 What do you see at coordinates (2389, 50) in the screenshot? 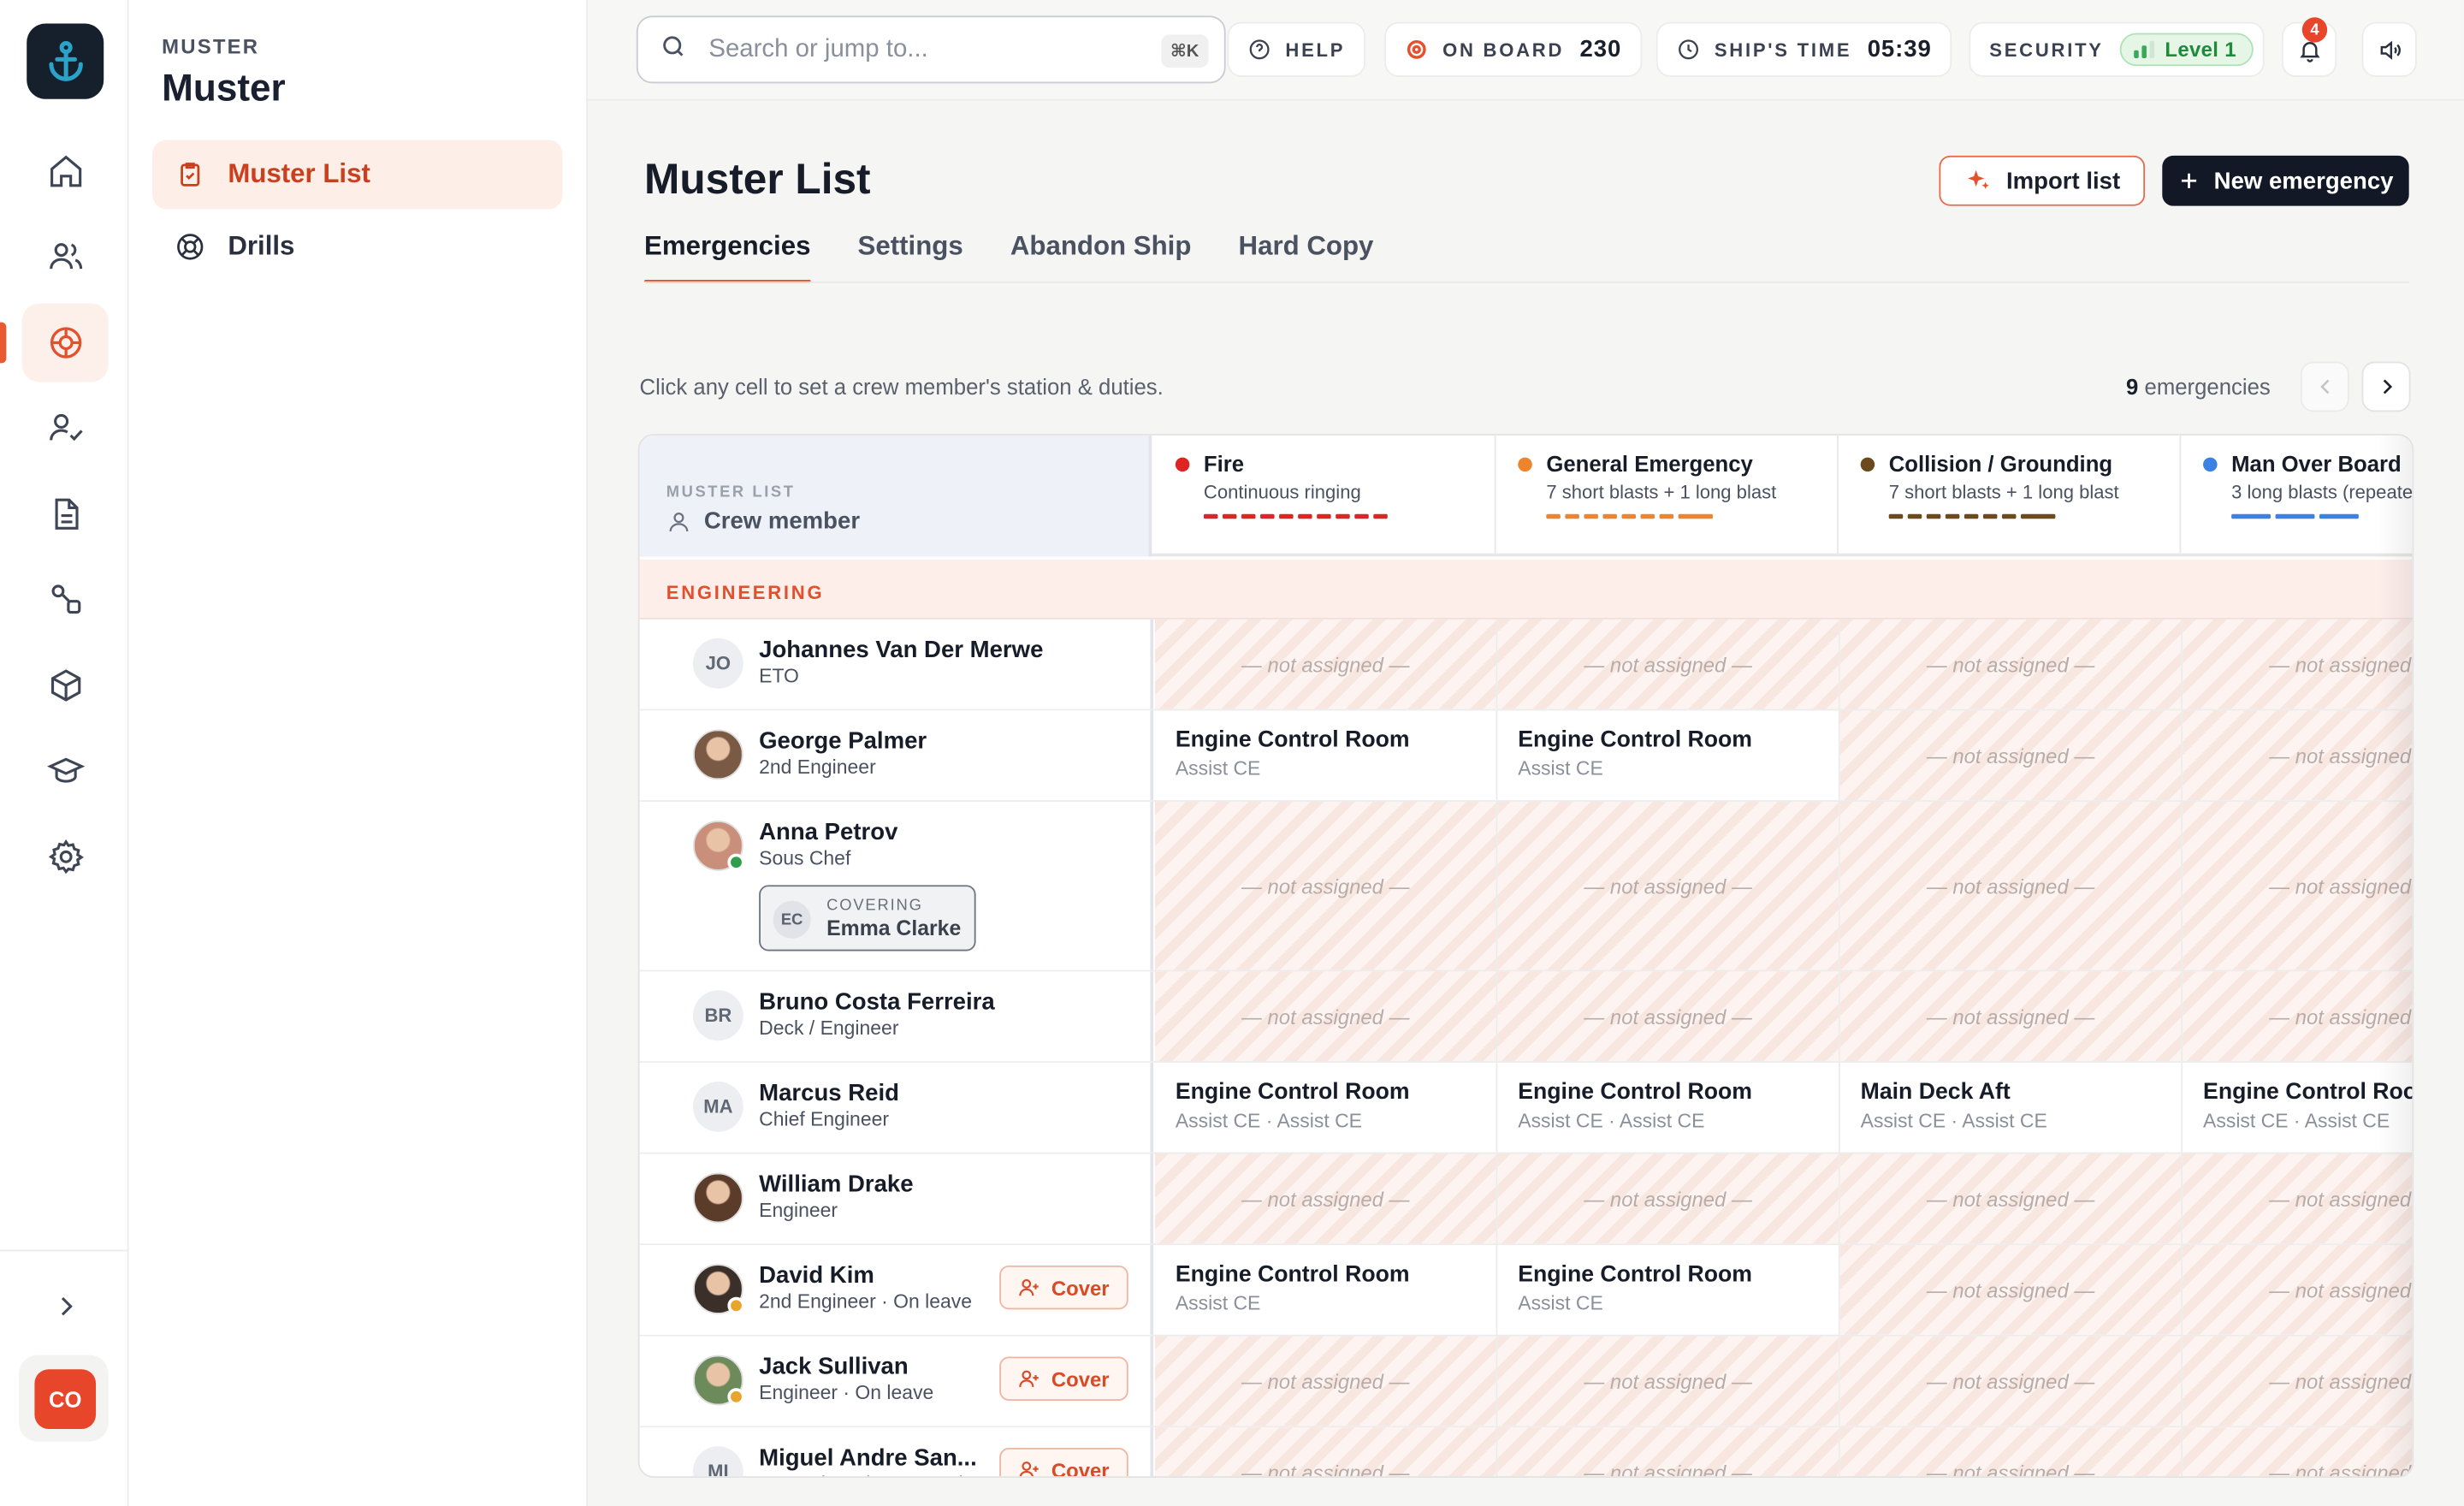
I see `sound-button` at bounding box center [2389, 50].